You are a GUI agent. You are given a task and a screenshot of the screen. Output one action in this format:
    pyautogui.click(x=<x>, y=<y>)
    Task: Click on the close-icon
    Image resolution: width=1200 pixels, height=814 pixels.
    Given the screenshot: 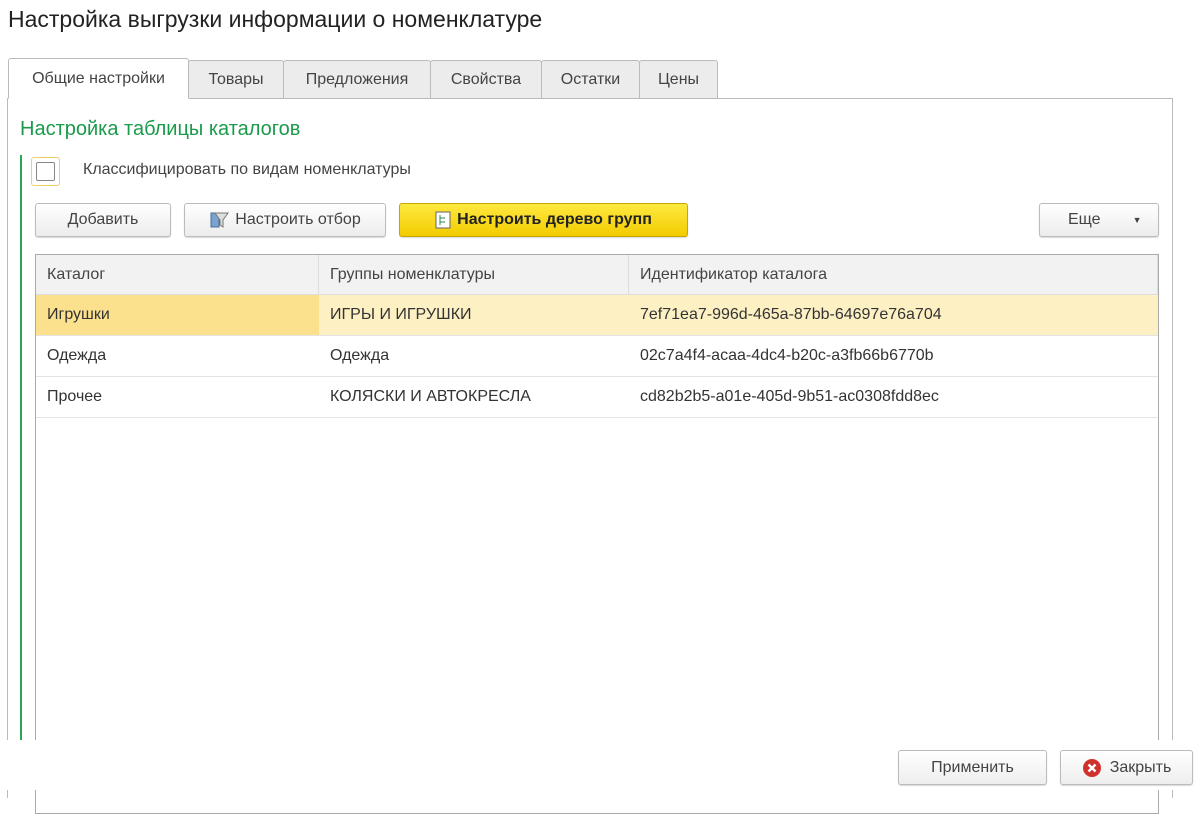 What is the action you would take?
    pyautogui.click(x=1091, y=767)
    